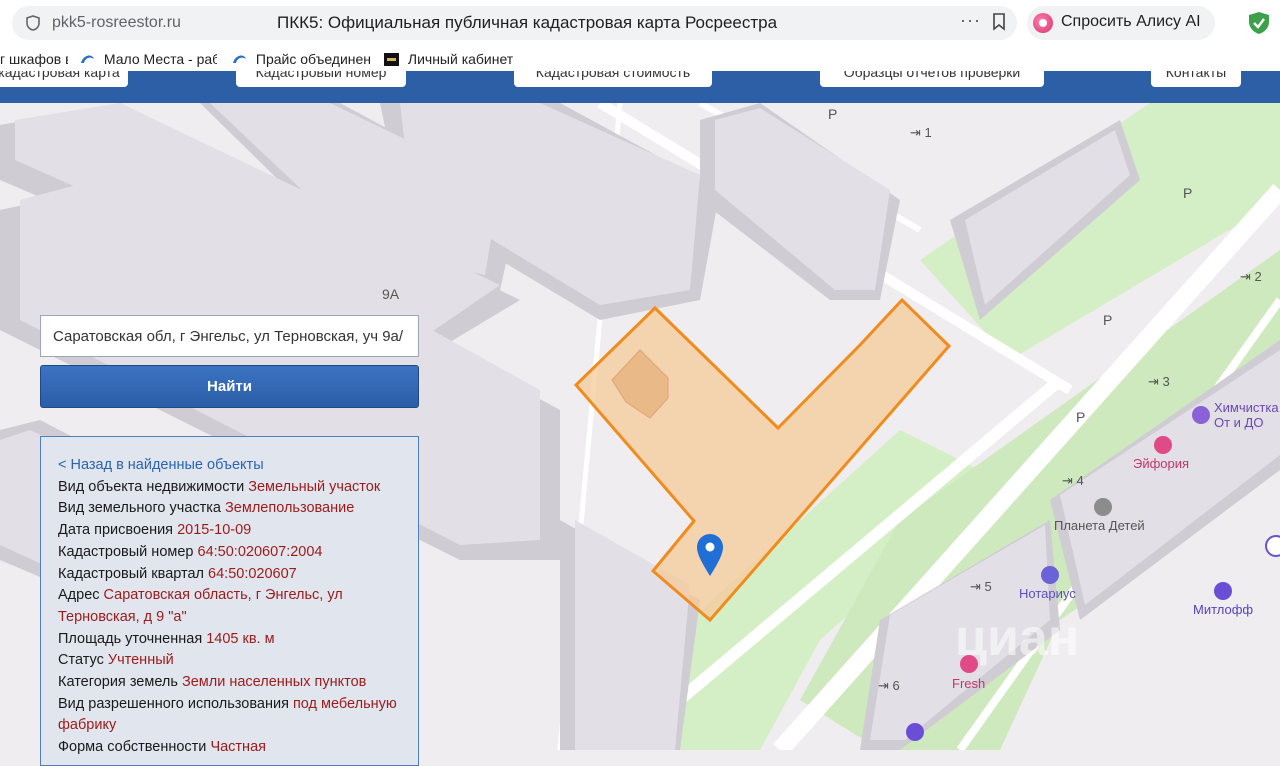 This screenshot has height=766, width=1280. Describe the element at coordinates (1073, 480) in the screenshot. I see `entrance-4: ⇥ 4` at that location.